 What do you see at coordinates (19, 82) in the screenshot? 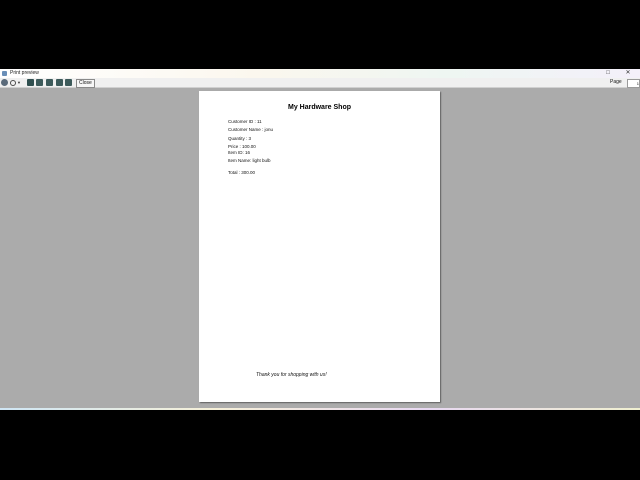
I see `zoom-dropdown-icon: ▼` at bounding box center [19, 82].